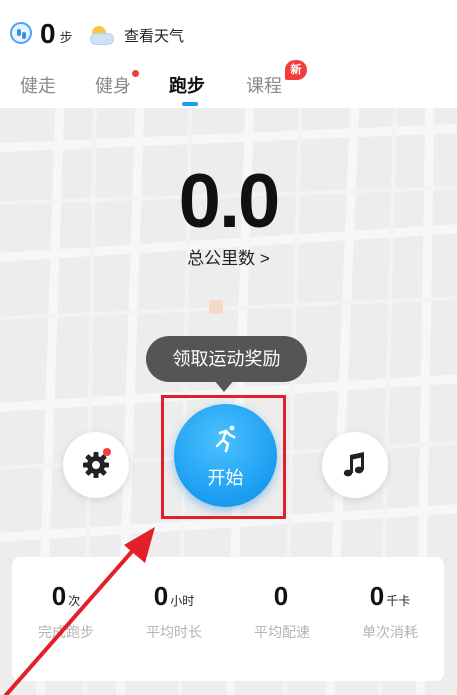 The height and width of the screenshot is (695, 457). I want to click on stat-average-pace: 0 平均配速, so click(282, 611).